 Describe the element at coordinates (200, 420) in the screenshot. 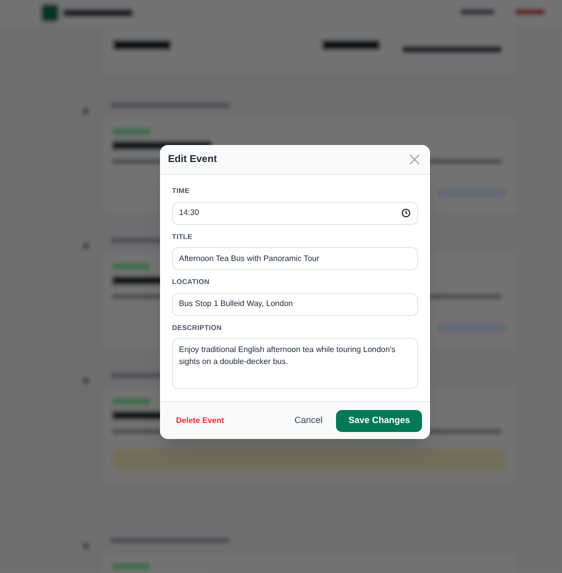

I see `delete-event-button: Delete Event` at that location.